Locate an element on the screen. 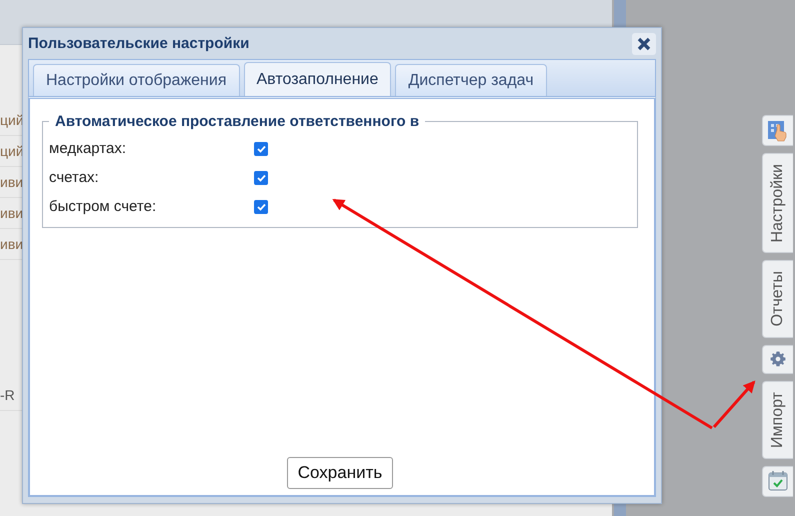  close-button is located at coordinates (644, 43).